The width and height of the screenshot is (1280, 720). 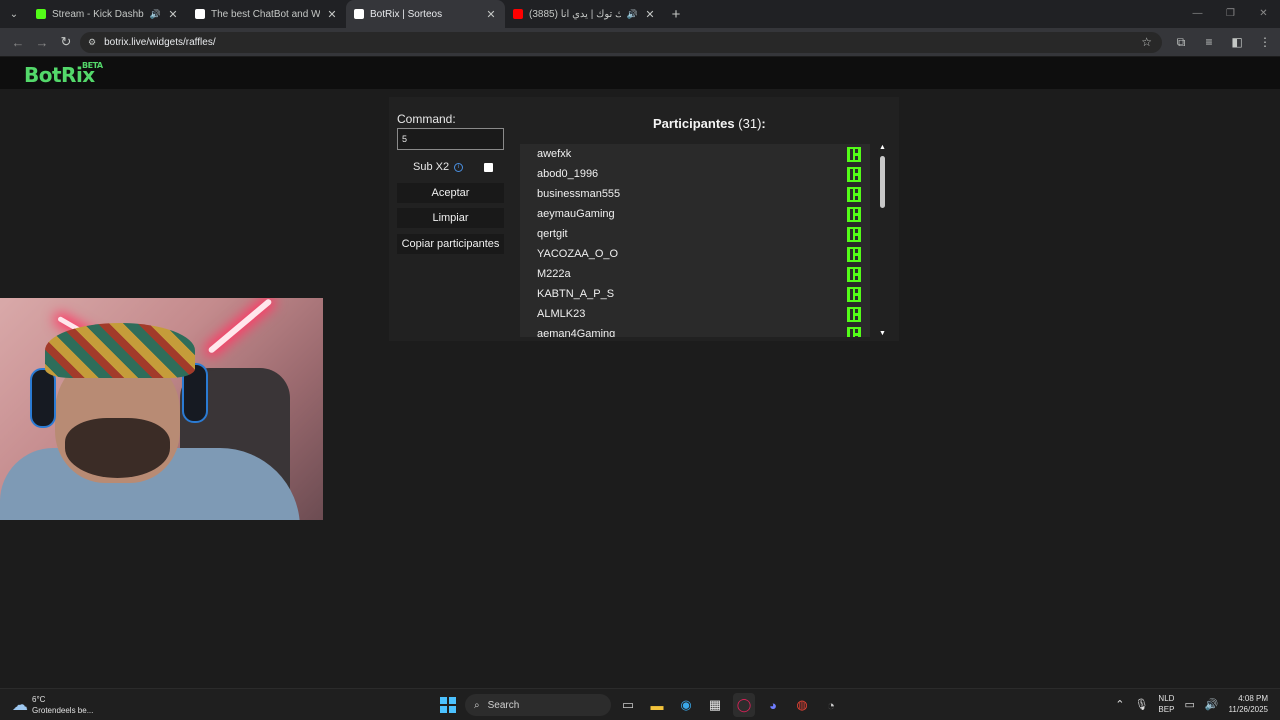 What do you see at coordinates (1197, 14) in the screenshot?
I see `minimize-icon: —` at bounding box center [1197, 14].